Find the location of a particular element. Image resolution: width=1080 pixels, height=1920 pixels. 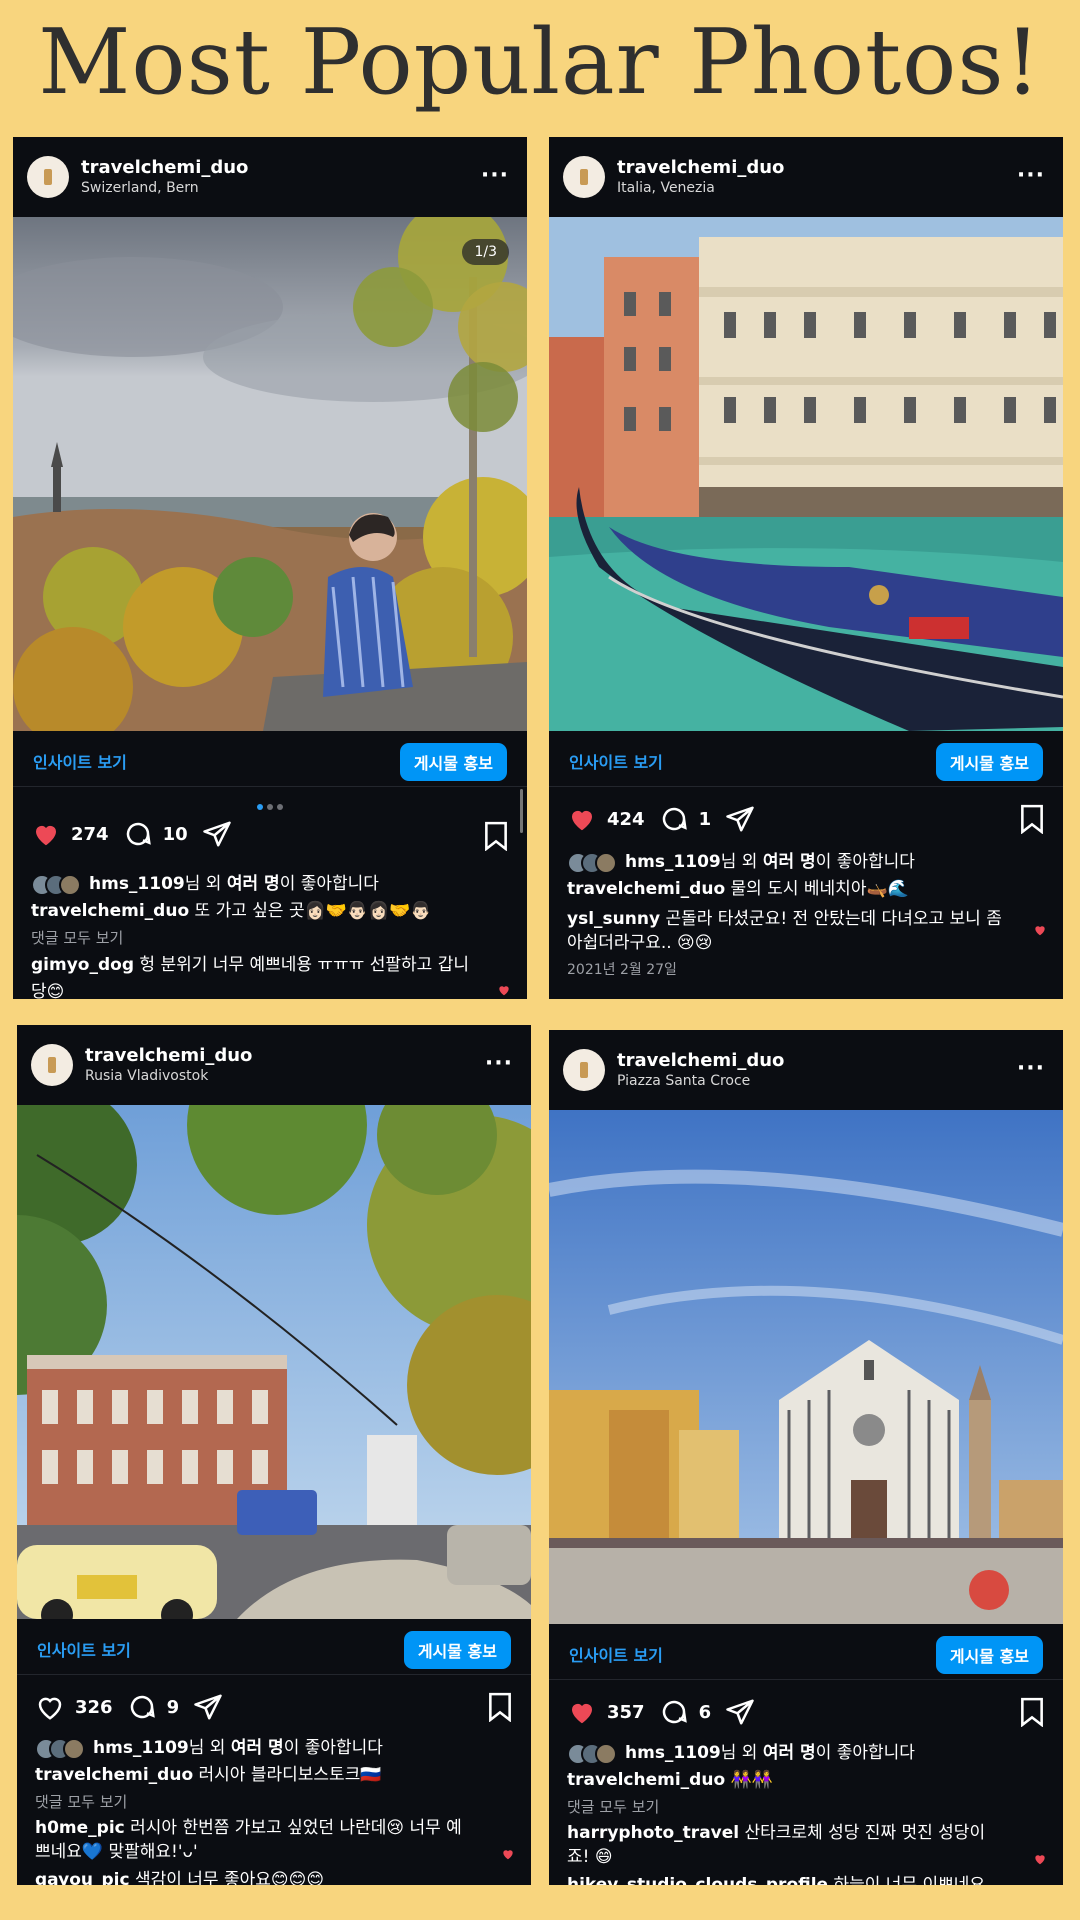

location: Swizerland, Bern is located at coordinates (164, 188).